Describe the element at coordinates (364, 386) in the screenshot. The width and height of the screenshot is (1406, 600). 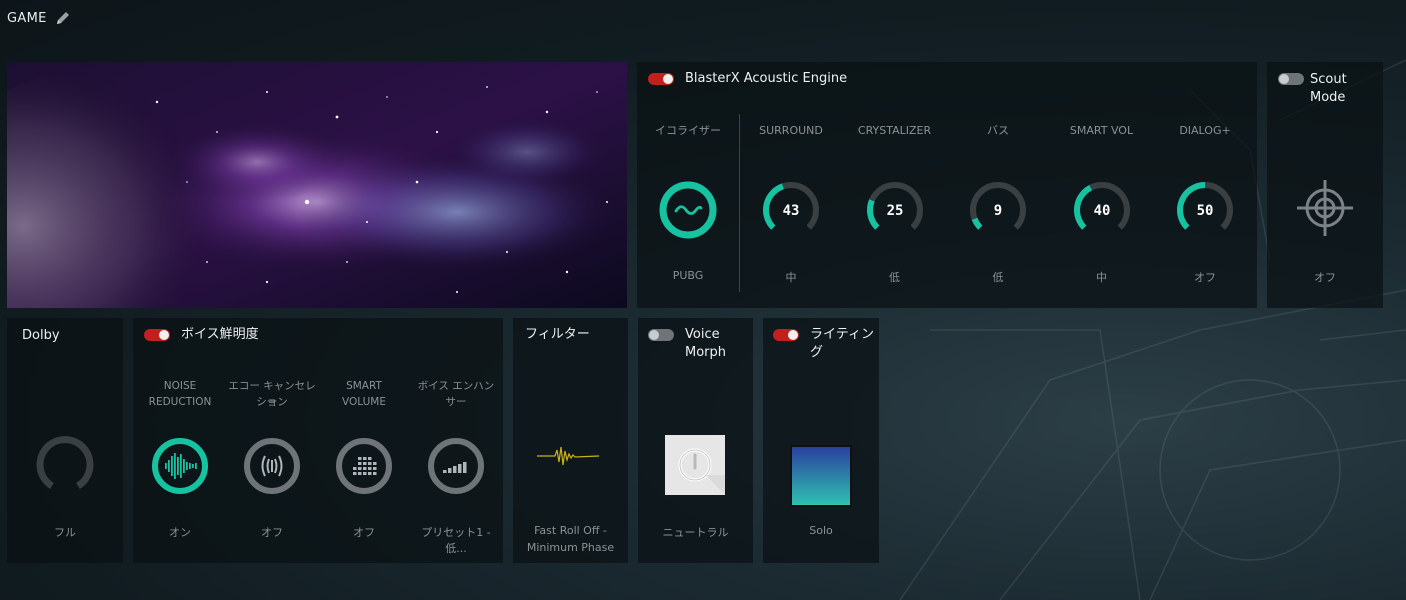
I see `voice-item-label-2-1: SMART` at that location.